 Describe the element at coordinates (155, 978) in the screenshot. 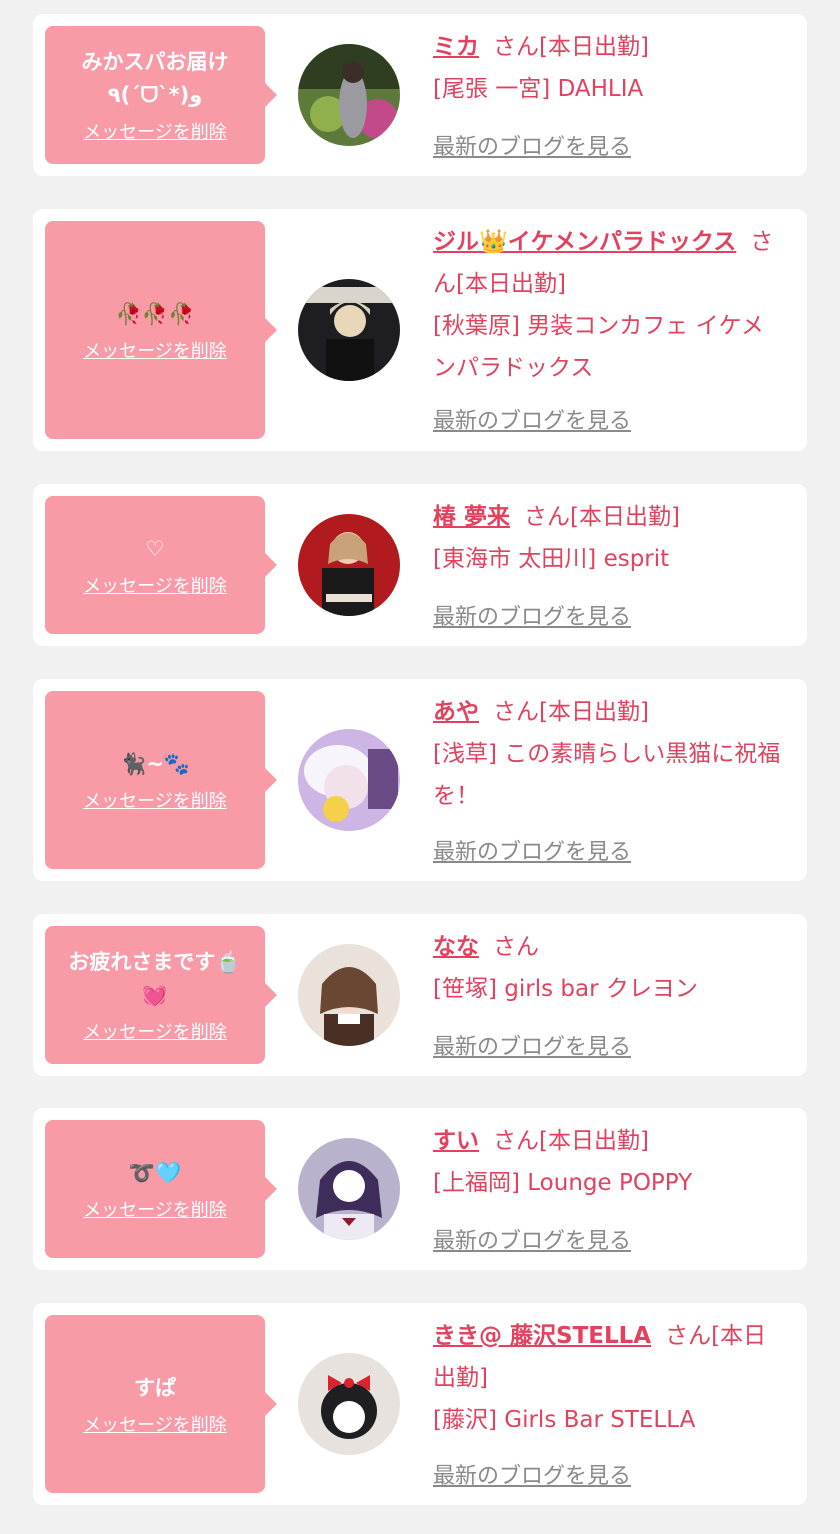

I see `message-text: お疲れさまです🍵 💓` at that location.